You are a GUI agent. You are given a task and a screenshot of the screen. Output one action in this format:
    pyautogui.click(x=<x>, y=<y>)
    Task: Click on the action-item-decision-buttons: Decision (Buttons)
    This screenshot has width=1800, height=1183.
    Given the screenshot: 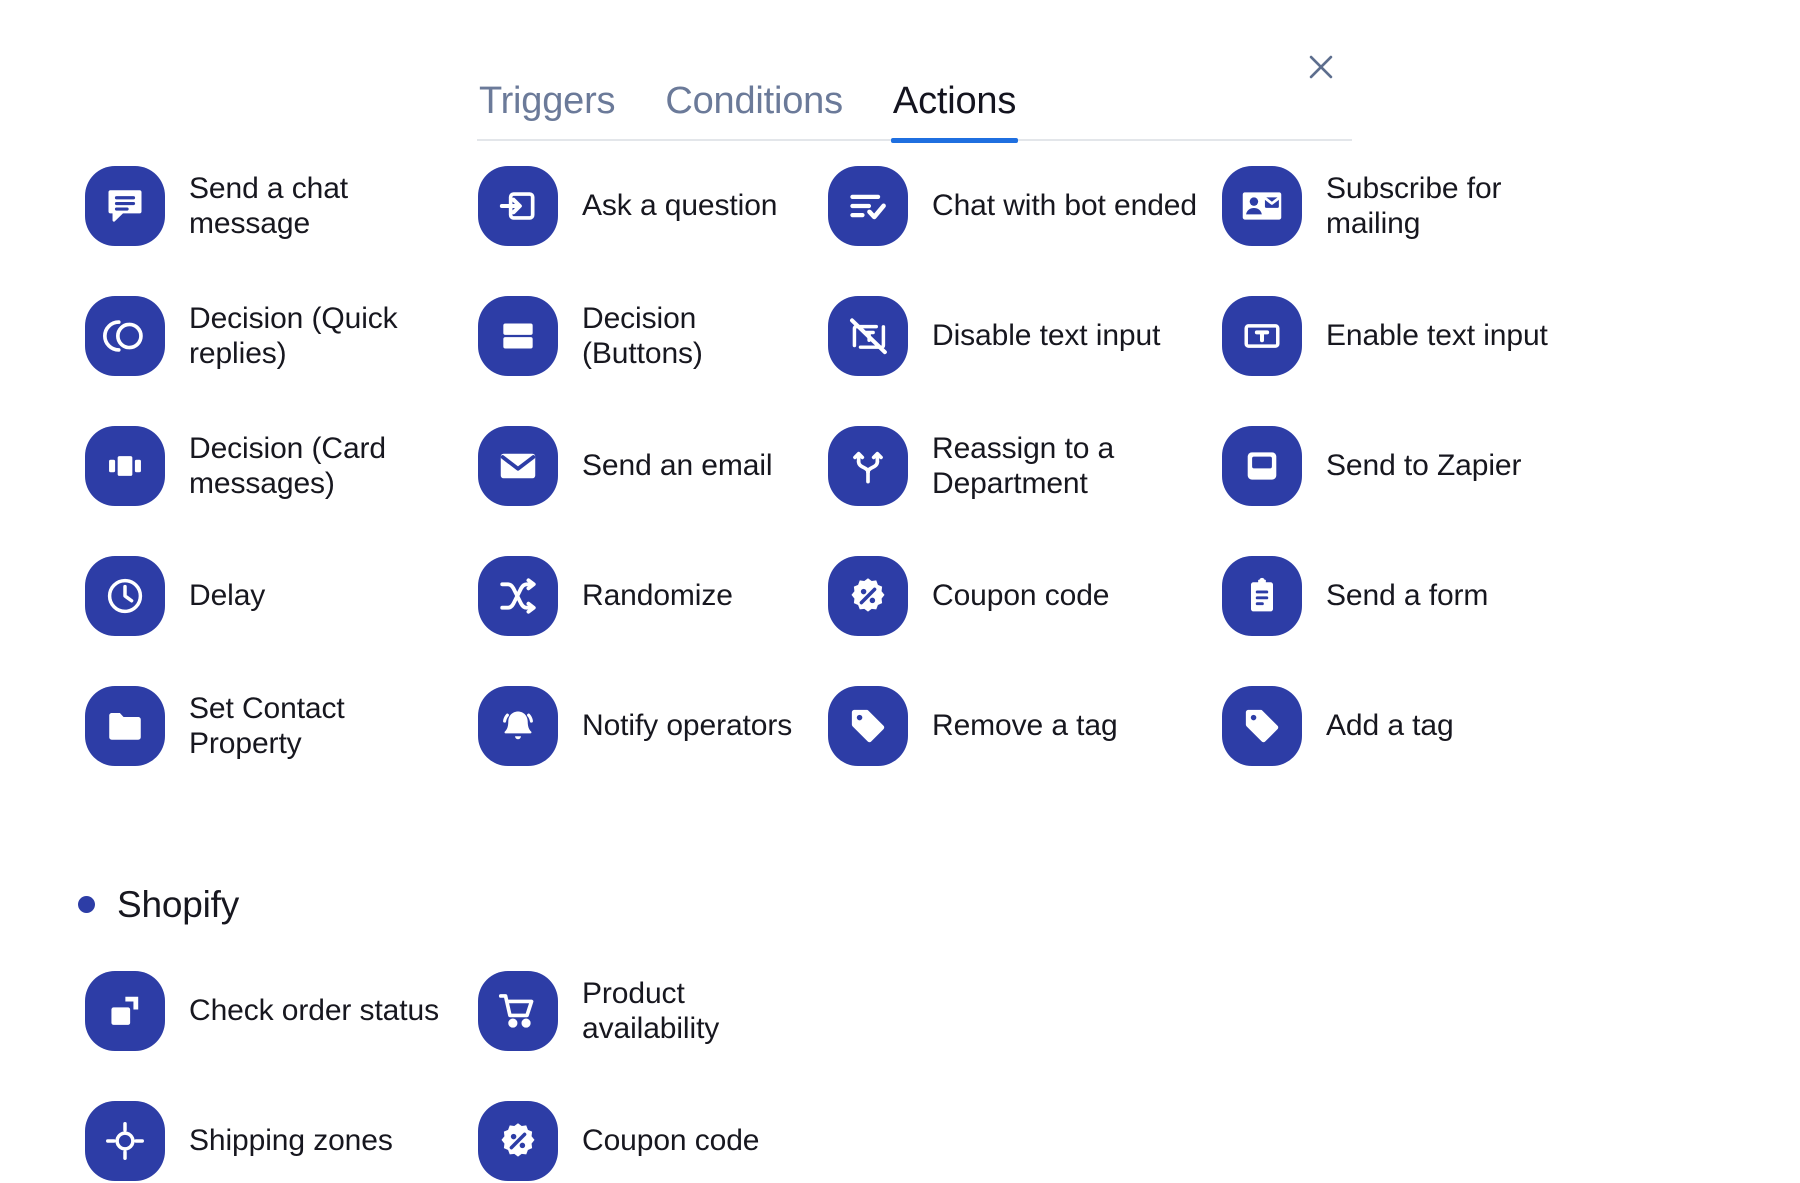 What is the action you would take?
    pyautogui.click(x=648, y=336)
    